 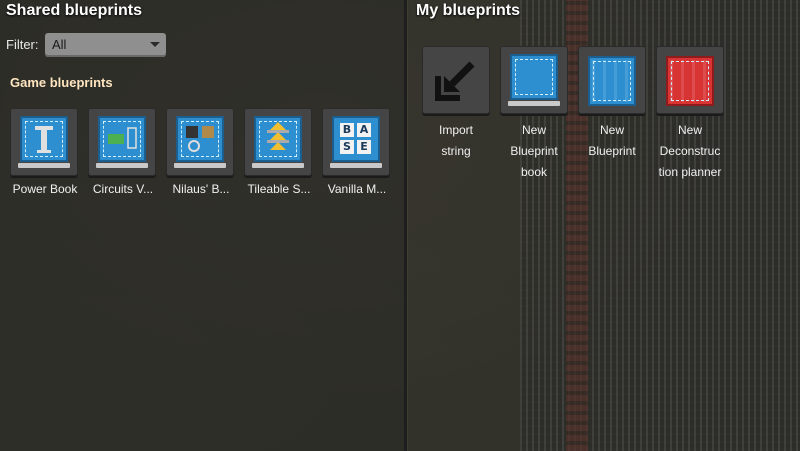 I want to click on new-blueprint-book-label: New Blueprint book, so click(x=534, y=151).